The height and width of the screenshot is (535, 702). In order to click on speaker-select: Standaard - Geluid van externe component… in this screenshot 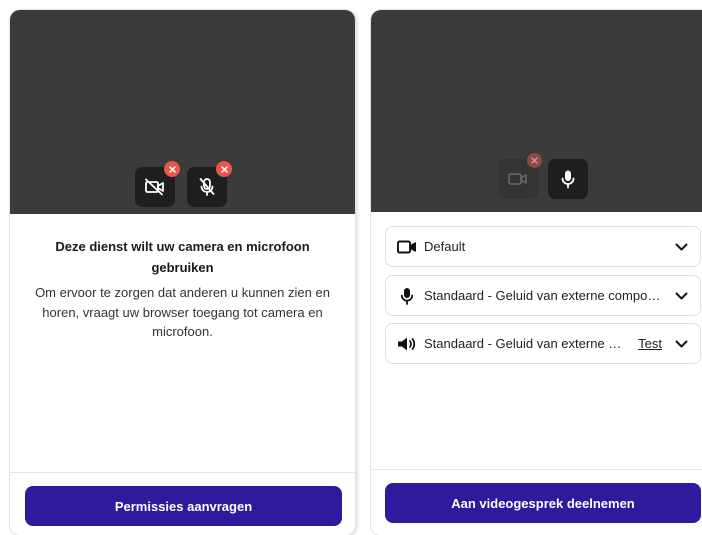, I will do `click(543, 343)`.